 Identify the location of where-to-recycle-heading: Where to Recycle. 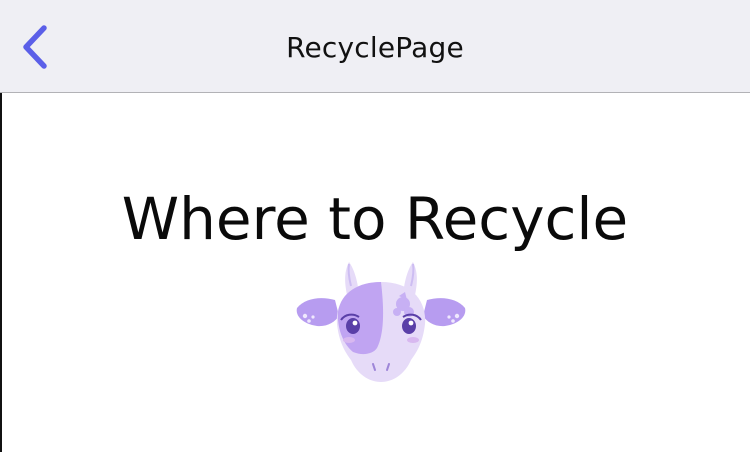
(375, 218).